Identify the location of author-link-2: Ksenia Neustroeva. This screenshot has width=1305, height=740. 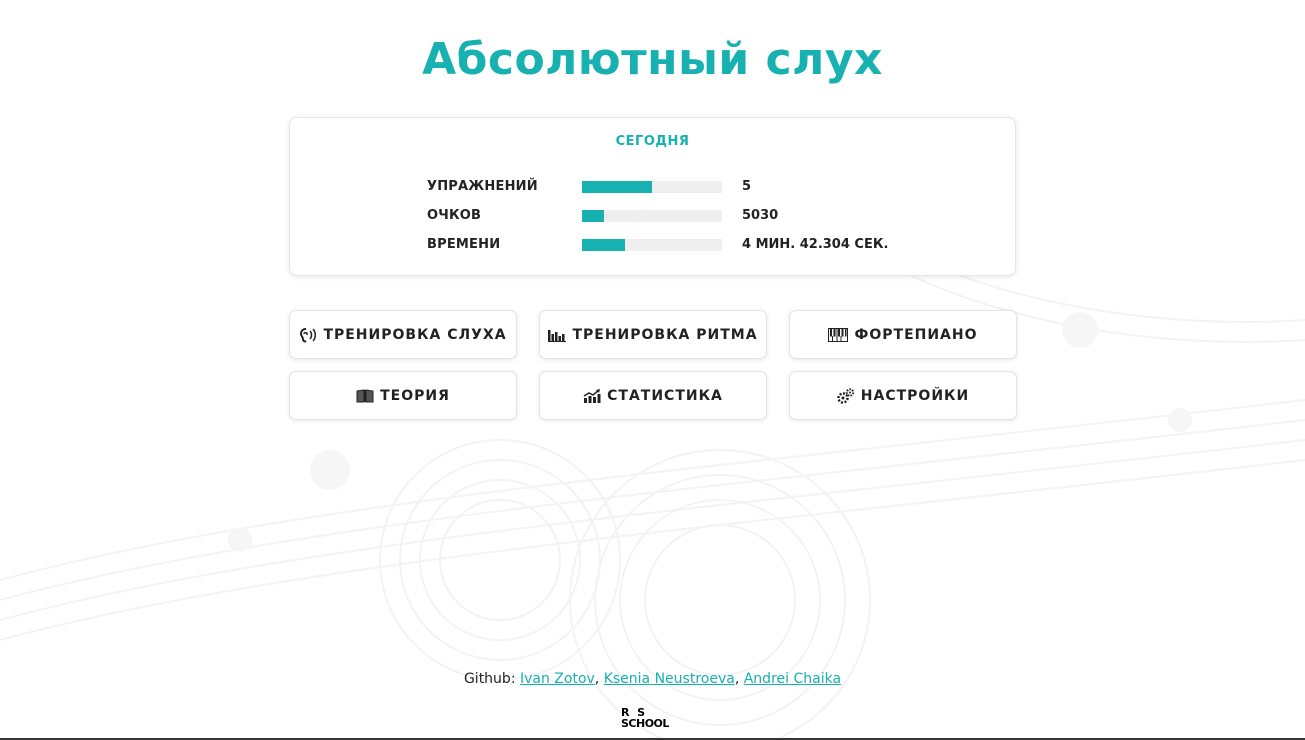
(669, 679).